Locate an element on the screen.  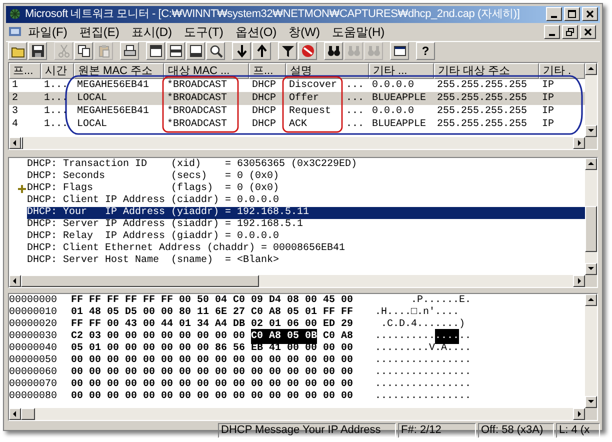
detail-line: DHCP: Seconds (secs) = 0 (0x0) is located at coordinates (306, 176).